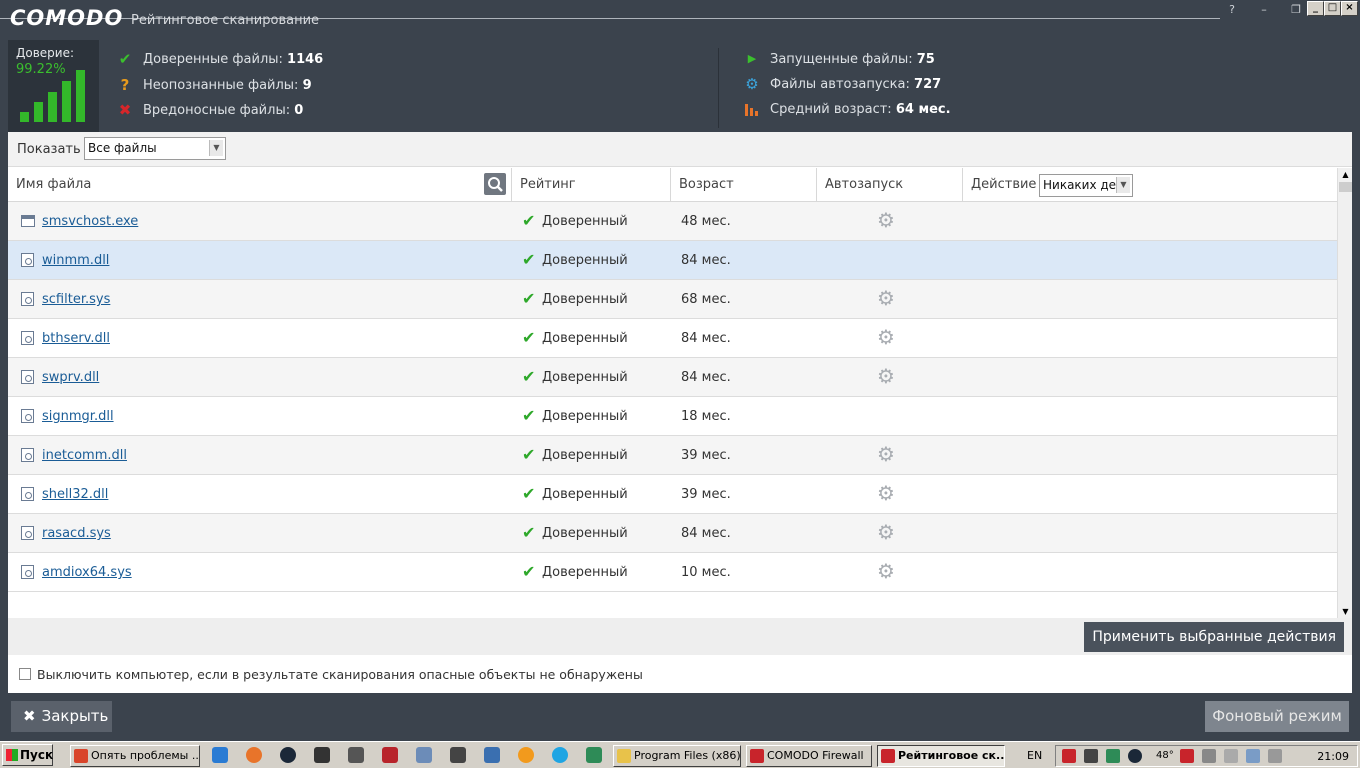 Image resolution: width=1360 pixels, height=768 pixels. What do you see at coordinates (1344, 393) in the screenshot?
I see `vertical-scrollbar: ▲ ▼` at bounding box center [1344, 393].